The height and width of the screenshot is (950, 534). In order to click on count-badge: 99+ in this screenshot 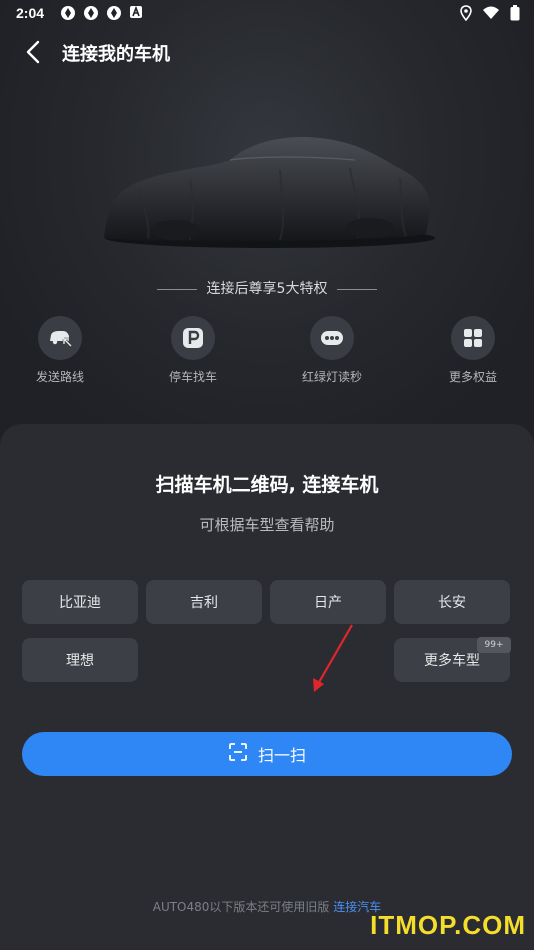, I will do `click(494, 645)`.